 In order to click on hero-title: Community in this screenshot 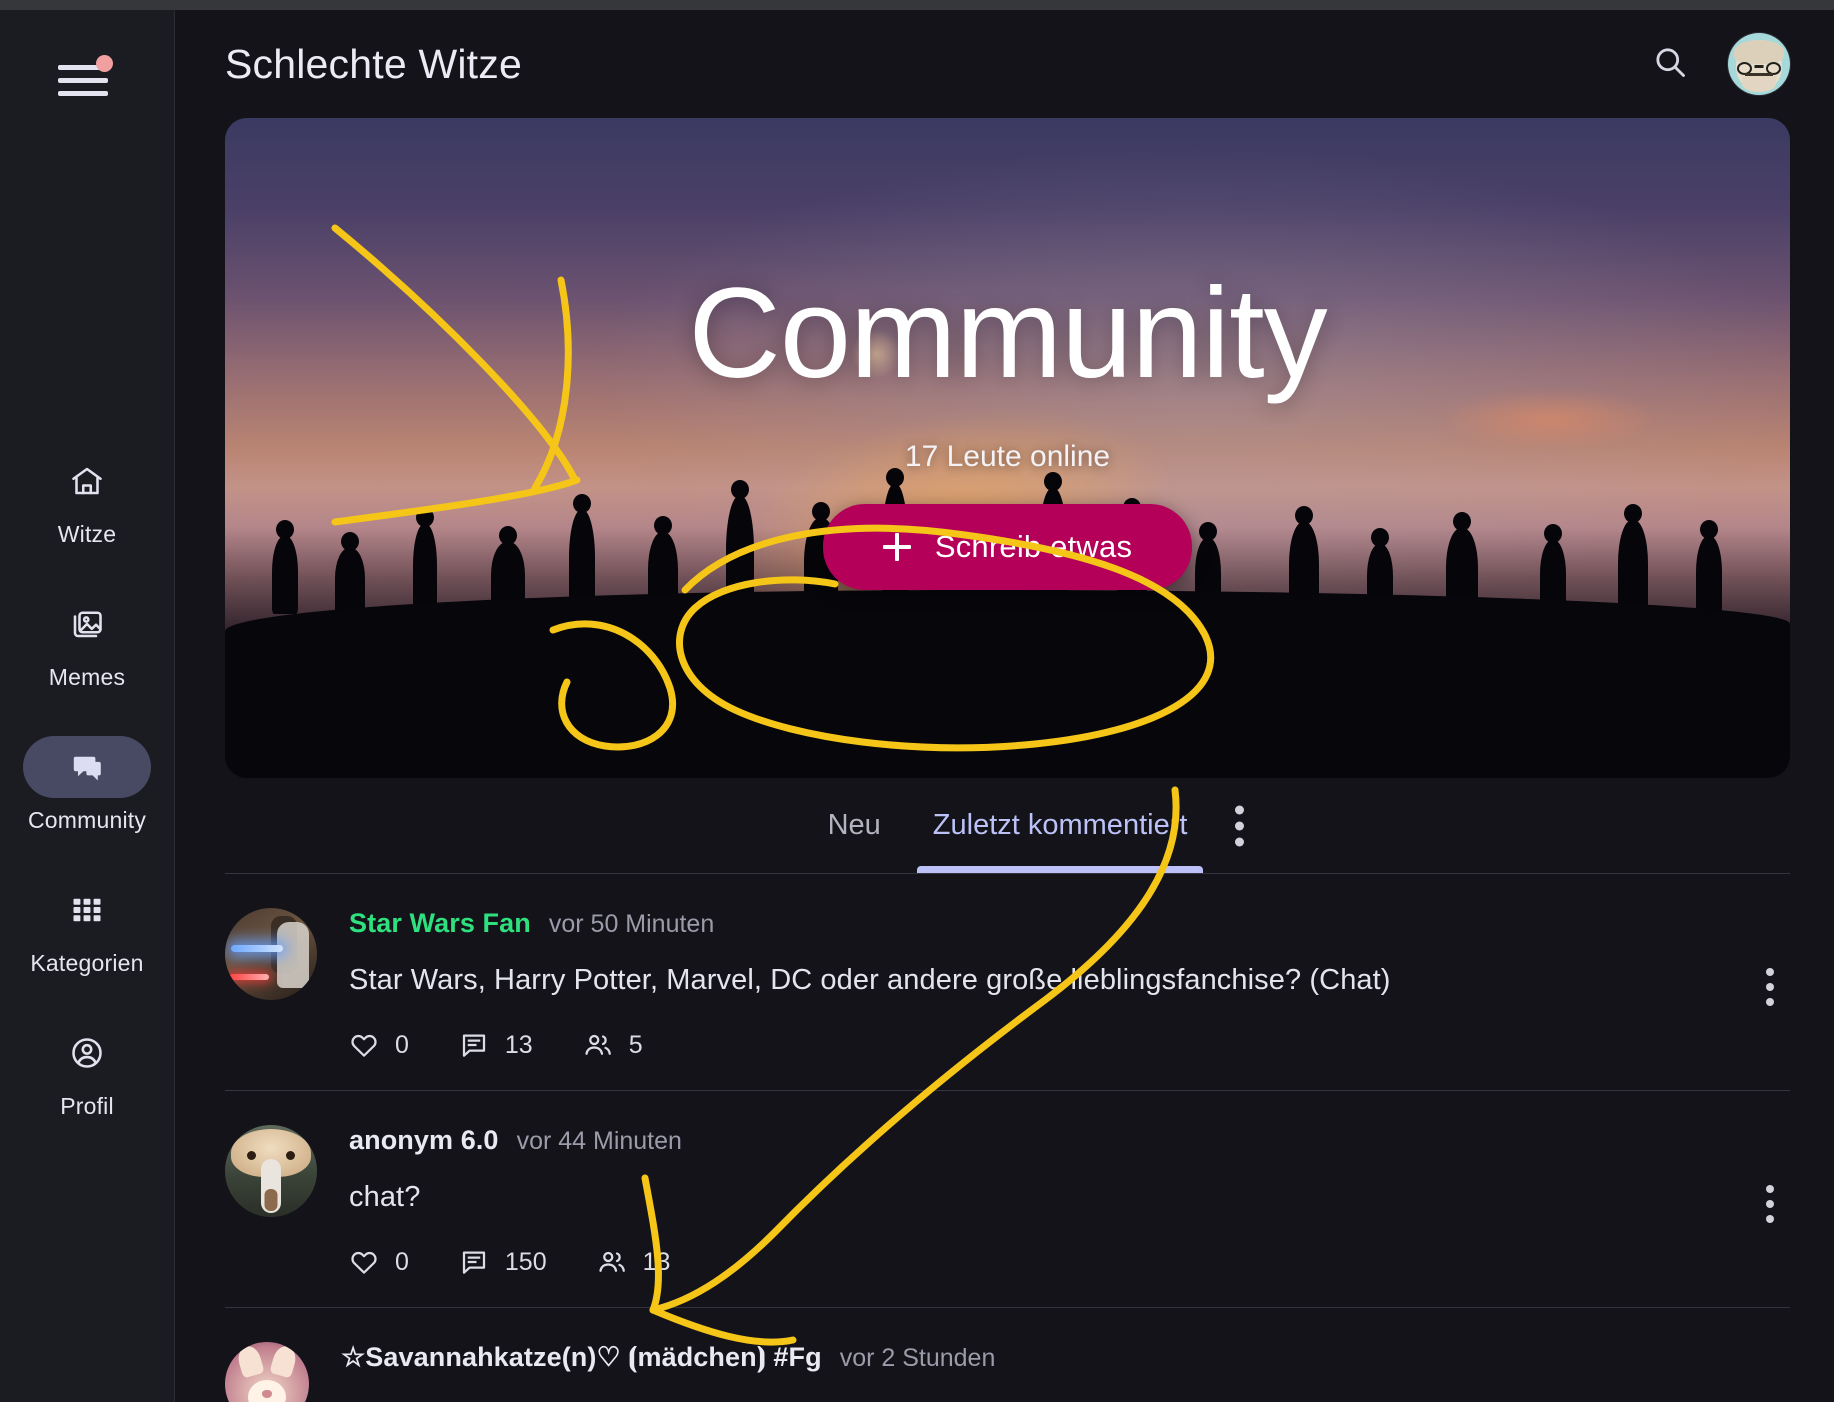, I will do `click(1007, 333)`.